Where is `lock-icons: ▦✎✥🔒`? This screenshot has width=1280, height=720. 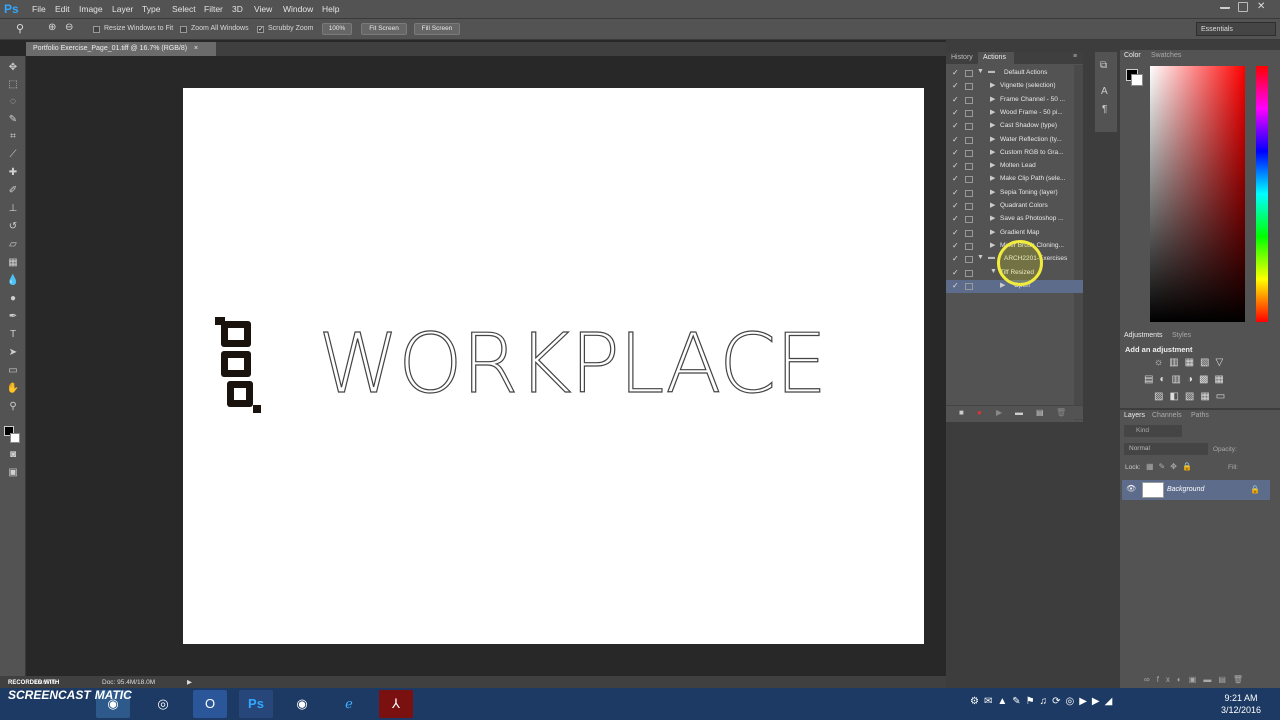
lock-icons: ▦✎✥🔒 is located at coordinates (1171, 466).